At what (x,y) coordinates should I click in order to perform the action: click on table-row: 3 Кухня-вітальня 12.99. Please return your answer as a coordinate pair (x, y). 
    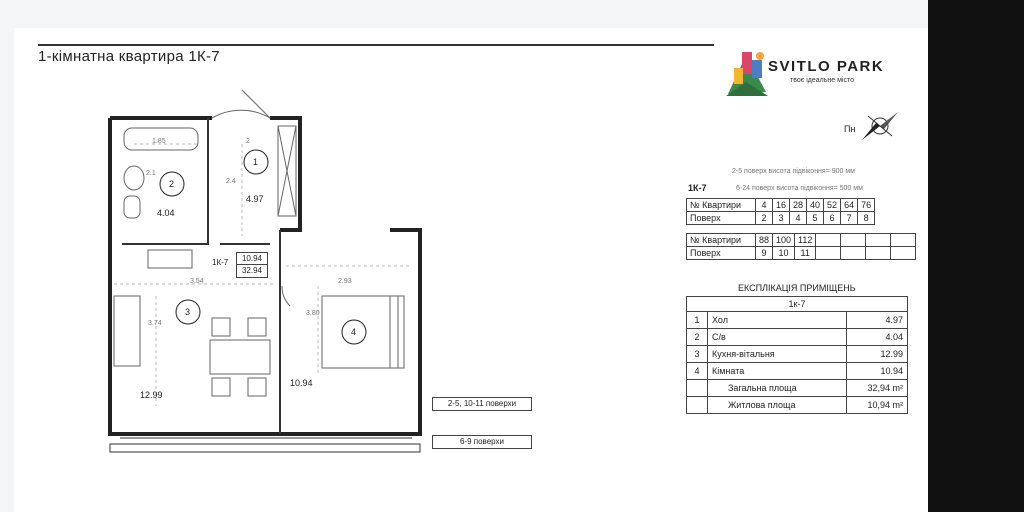
    Looking at the image, I should click on (797, 354).